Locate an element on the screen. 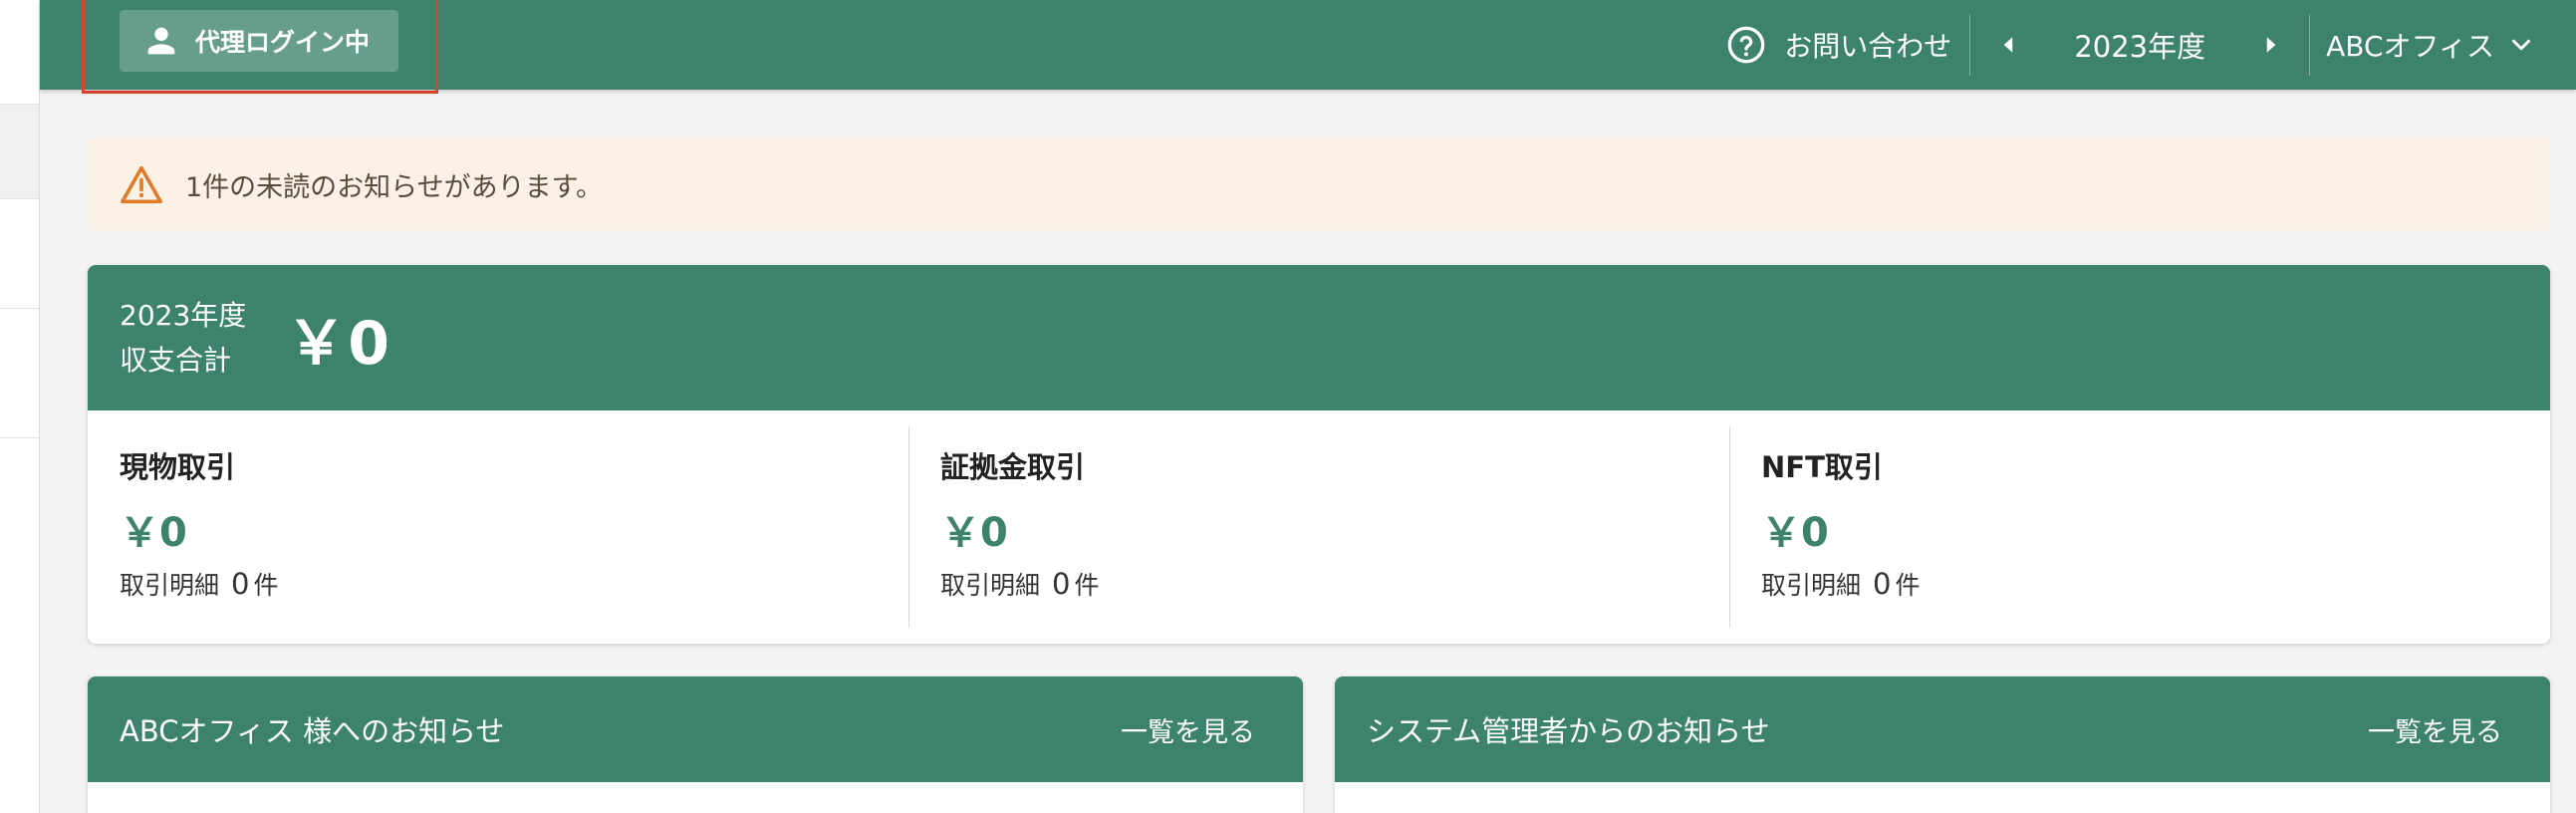  office-notice-header: ABCオフィス 様へのお知らせ 一覧を見る is located at coordinates (695, 729).